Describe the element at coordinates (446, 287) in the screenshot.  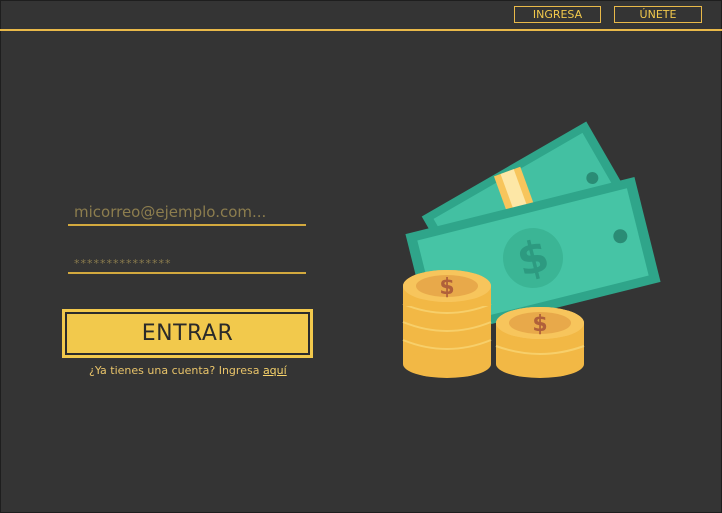
I see `coin-dollar-symbol-large: $` at that location.